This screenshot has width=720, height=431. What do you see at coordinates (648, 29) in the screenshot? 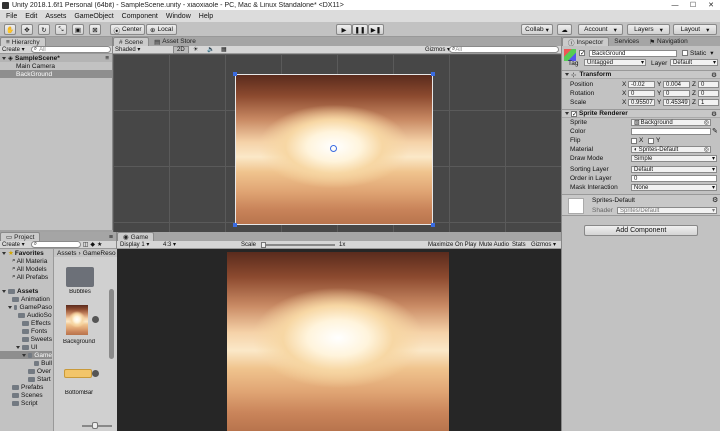
I see `layers-button: Layers ▾` at bounding box center [648, 29].